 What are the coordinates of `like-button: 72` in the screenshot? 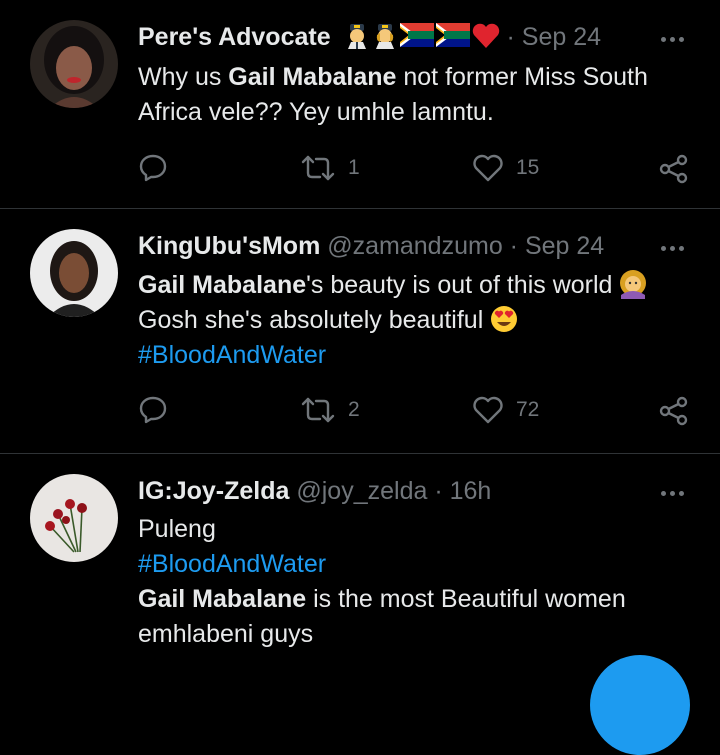 It's located at (505, 410).